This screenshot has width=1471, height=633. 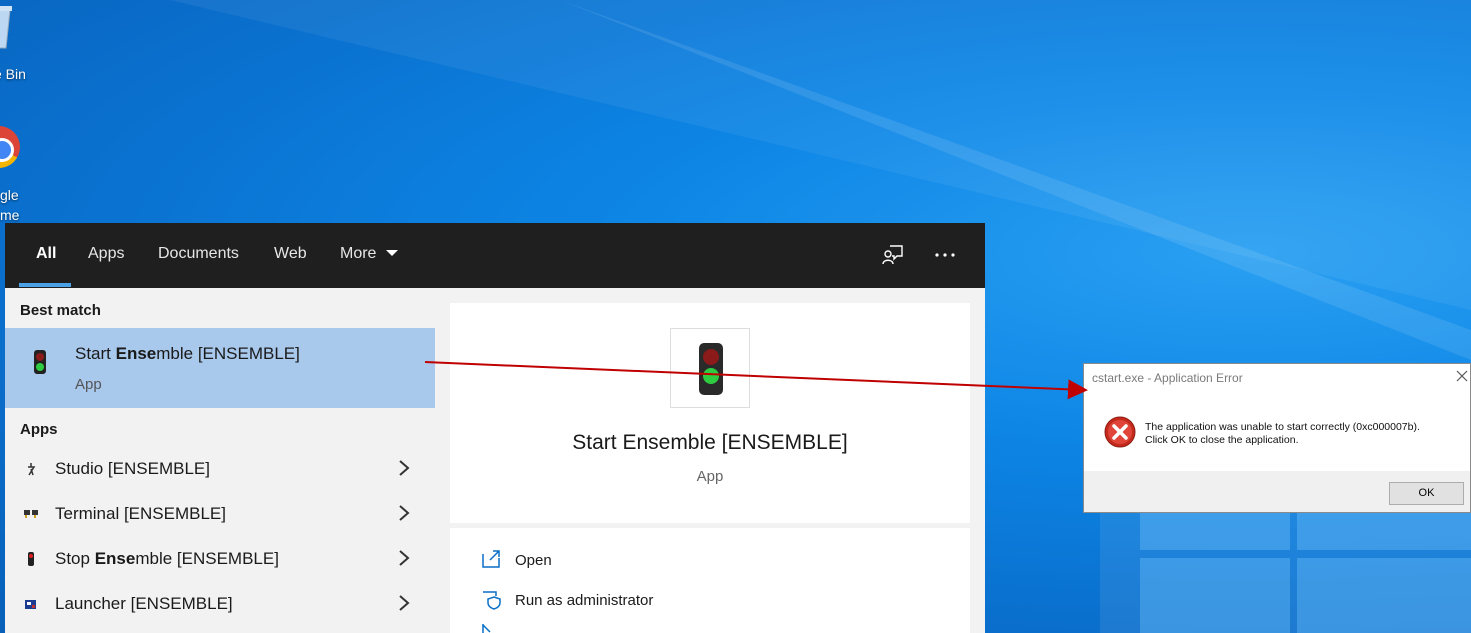 What do you see at coordinates (132, 468) in the screenshot?
I see `app-name: Studio [ENSEMBLE]` at bounding box center [132, 468].